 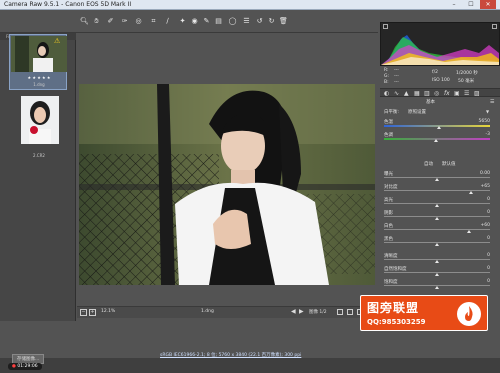 What do you see at coordinates (424, 313) in the screenshot?
I see `watermark-logo: 图旁联盟 QQ:985303259` at bounding box center [424, 313].